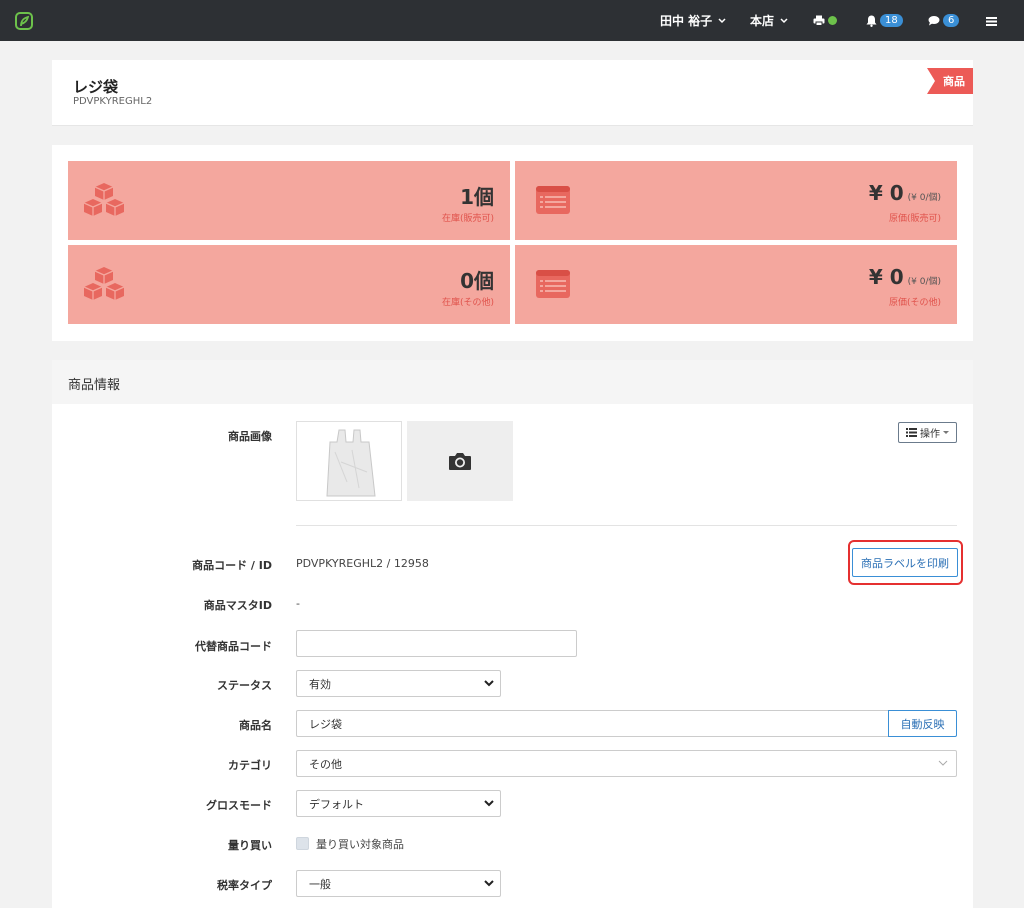 This screenshot has height=908, width=1024. Describe the element at coordinates (951, 20) in the screenshot. I see `messages-badge: 6` at that location.